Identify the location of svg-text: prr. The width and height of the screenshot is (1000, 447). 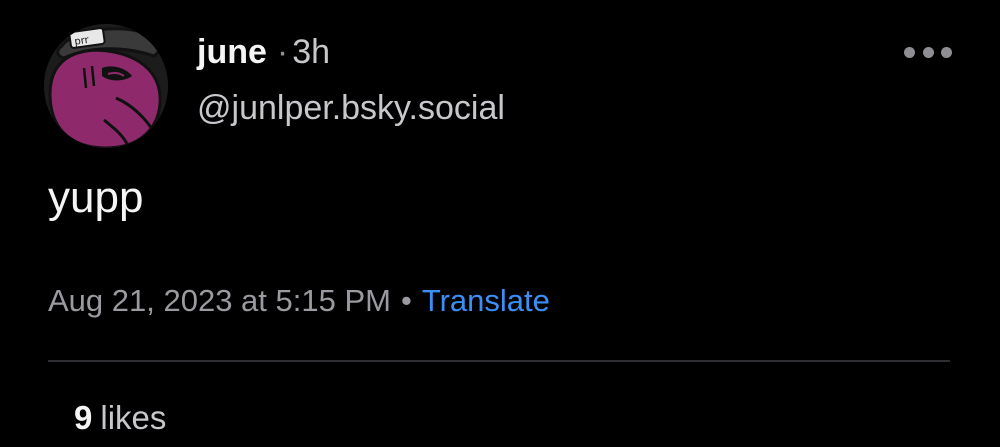
(82, 41).